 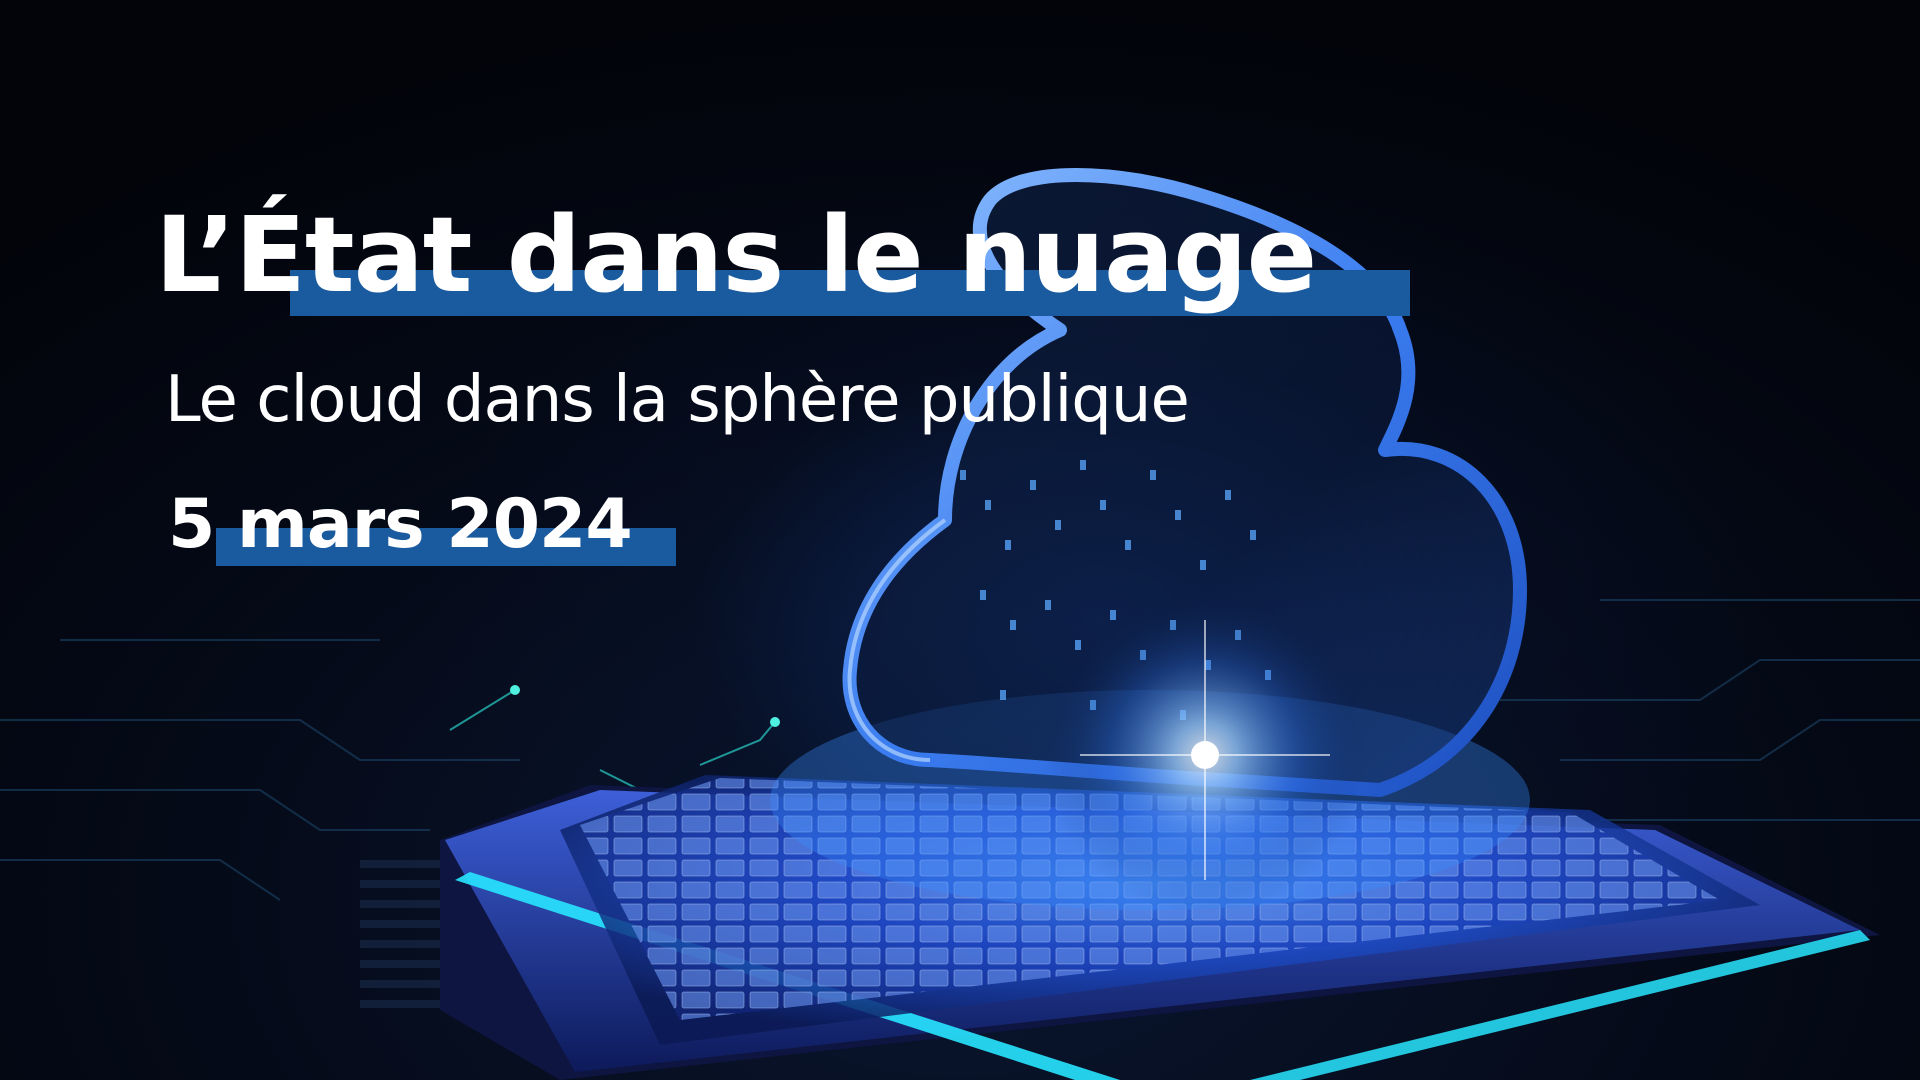 What do you see at coordinates (677, 400) in the screenshot?
I see `page-subtitle: Le cloud dans la sphère publique` at bounding box center [677, 400].